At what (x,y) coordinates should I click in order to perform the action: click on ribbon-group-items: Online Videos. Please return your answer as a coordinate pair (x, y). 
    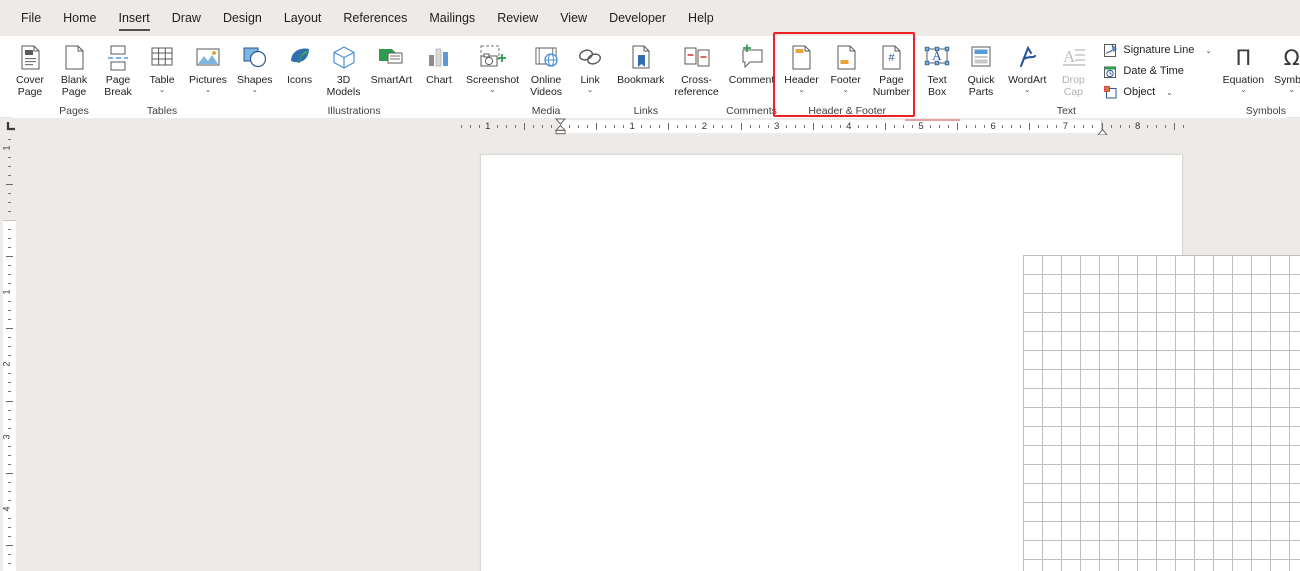
    Looking at the image, I should click on (546, 71).